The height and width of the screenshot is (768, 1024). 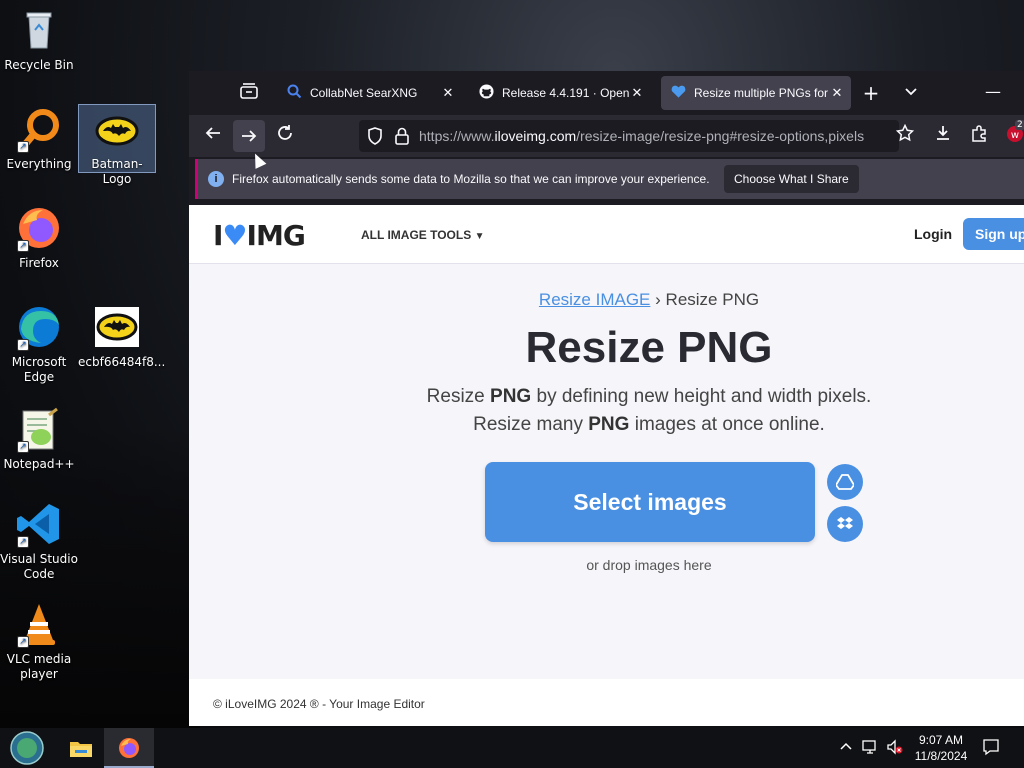 I want to click on desktop-icon-microsoft-edge: ↗ Microsoft Edge, so click(x=39, y=344).